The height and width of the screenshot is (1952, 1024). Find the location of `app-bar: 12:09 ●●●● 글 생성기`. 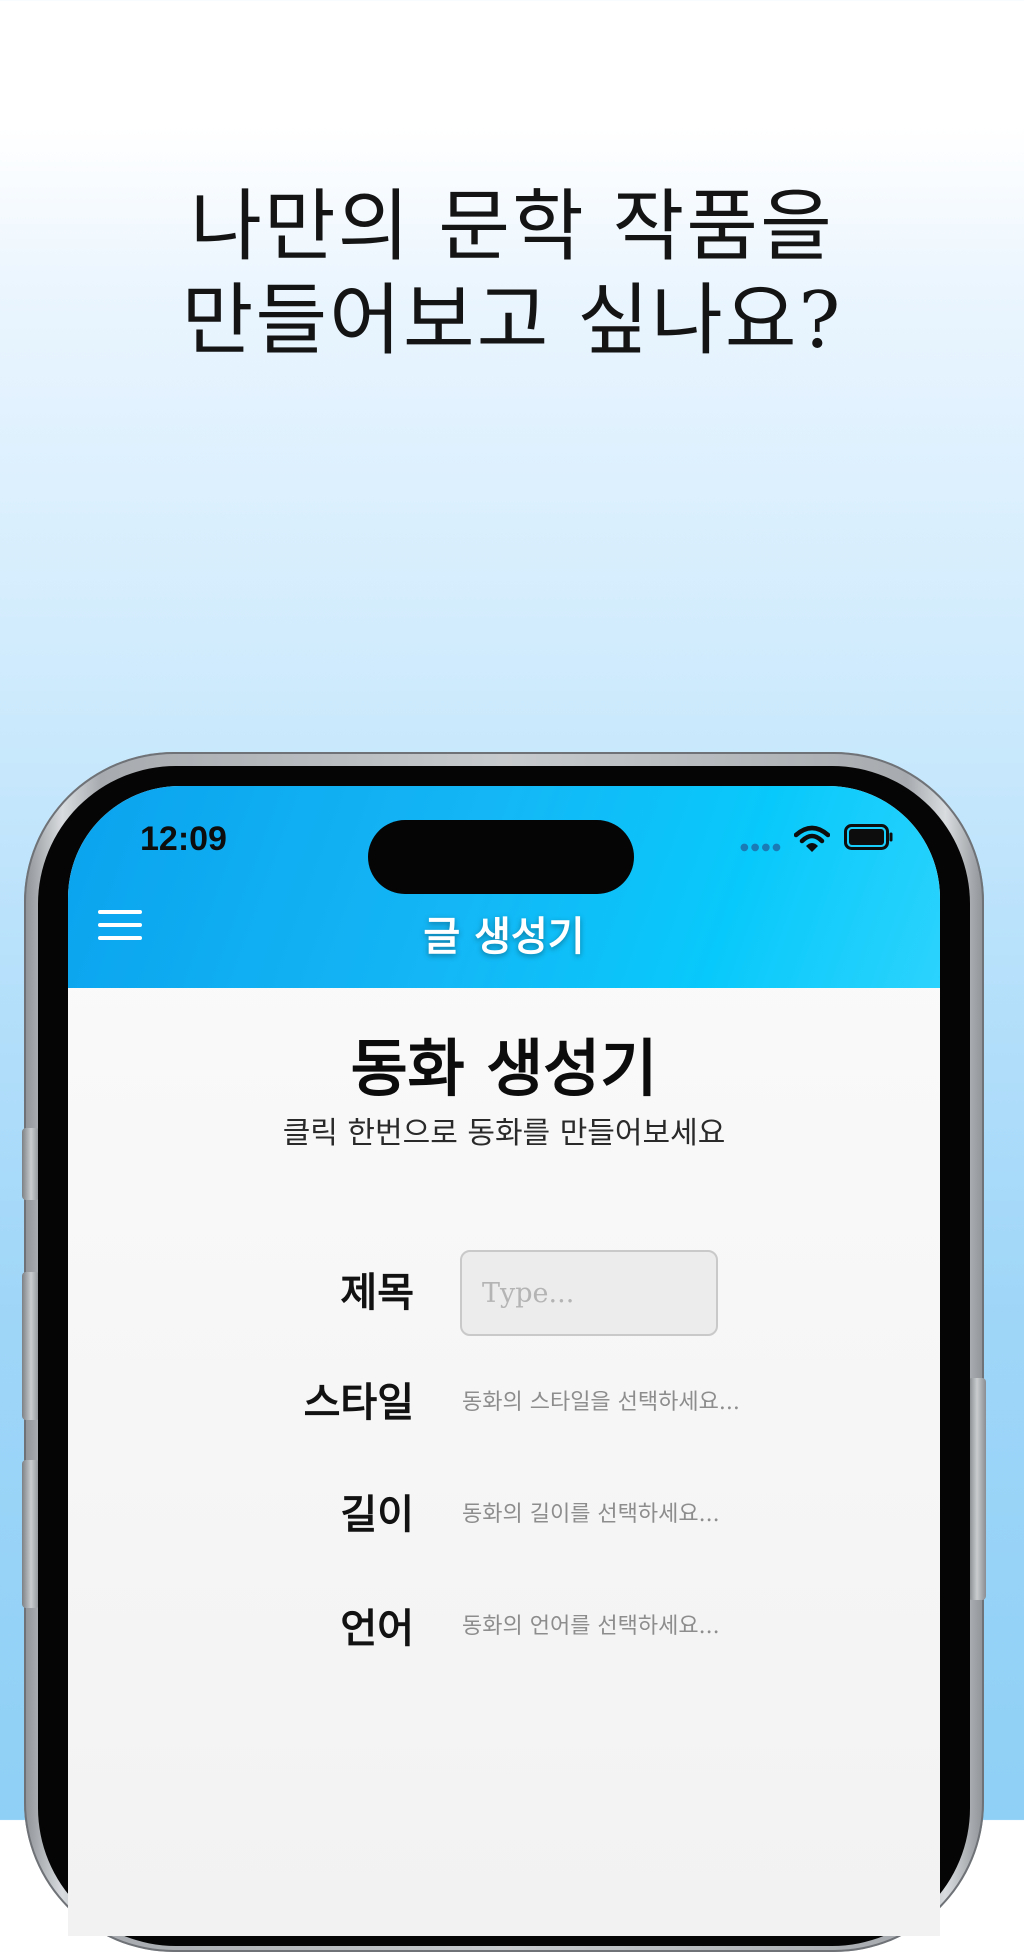

app-bar: 12:09 ●●●● 글 생성기 is located at coordinates (504, 887).